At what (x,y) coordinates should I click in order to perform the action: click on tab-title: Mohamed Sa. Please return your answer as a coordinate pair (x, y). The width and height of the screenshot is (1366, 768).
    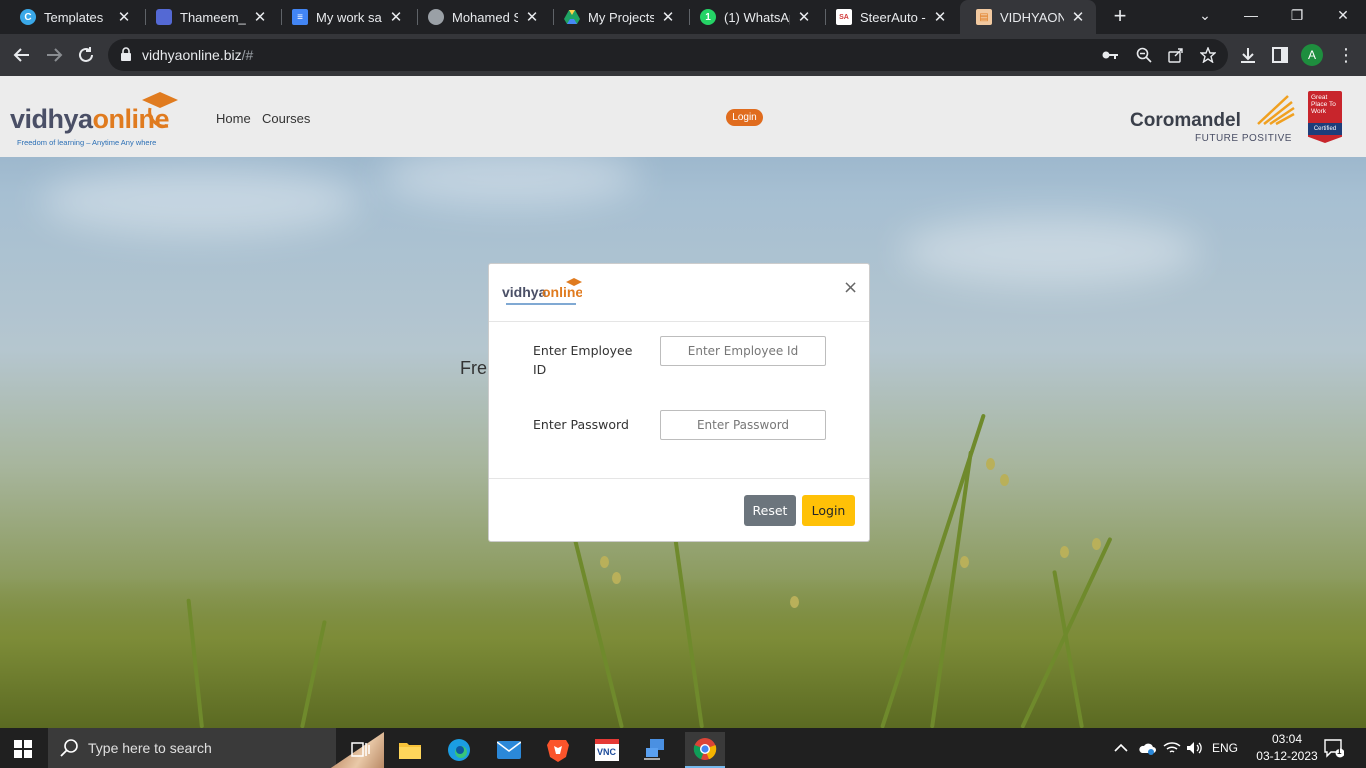
    Looking at the image, I should click on (485, 17).